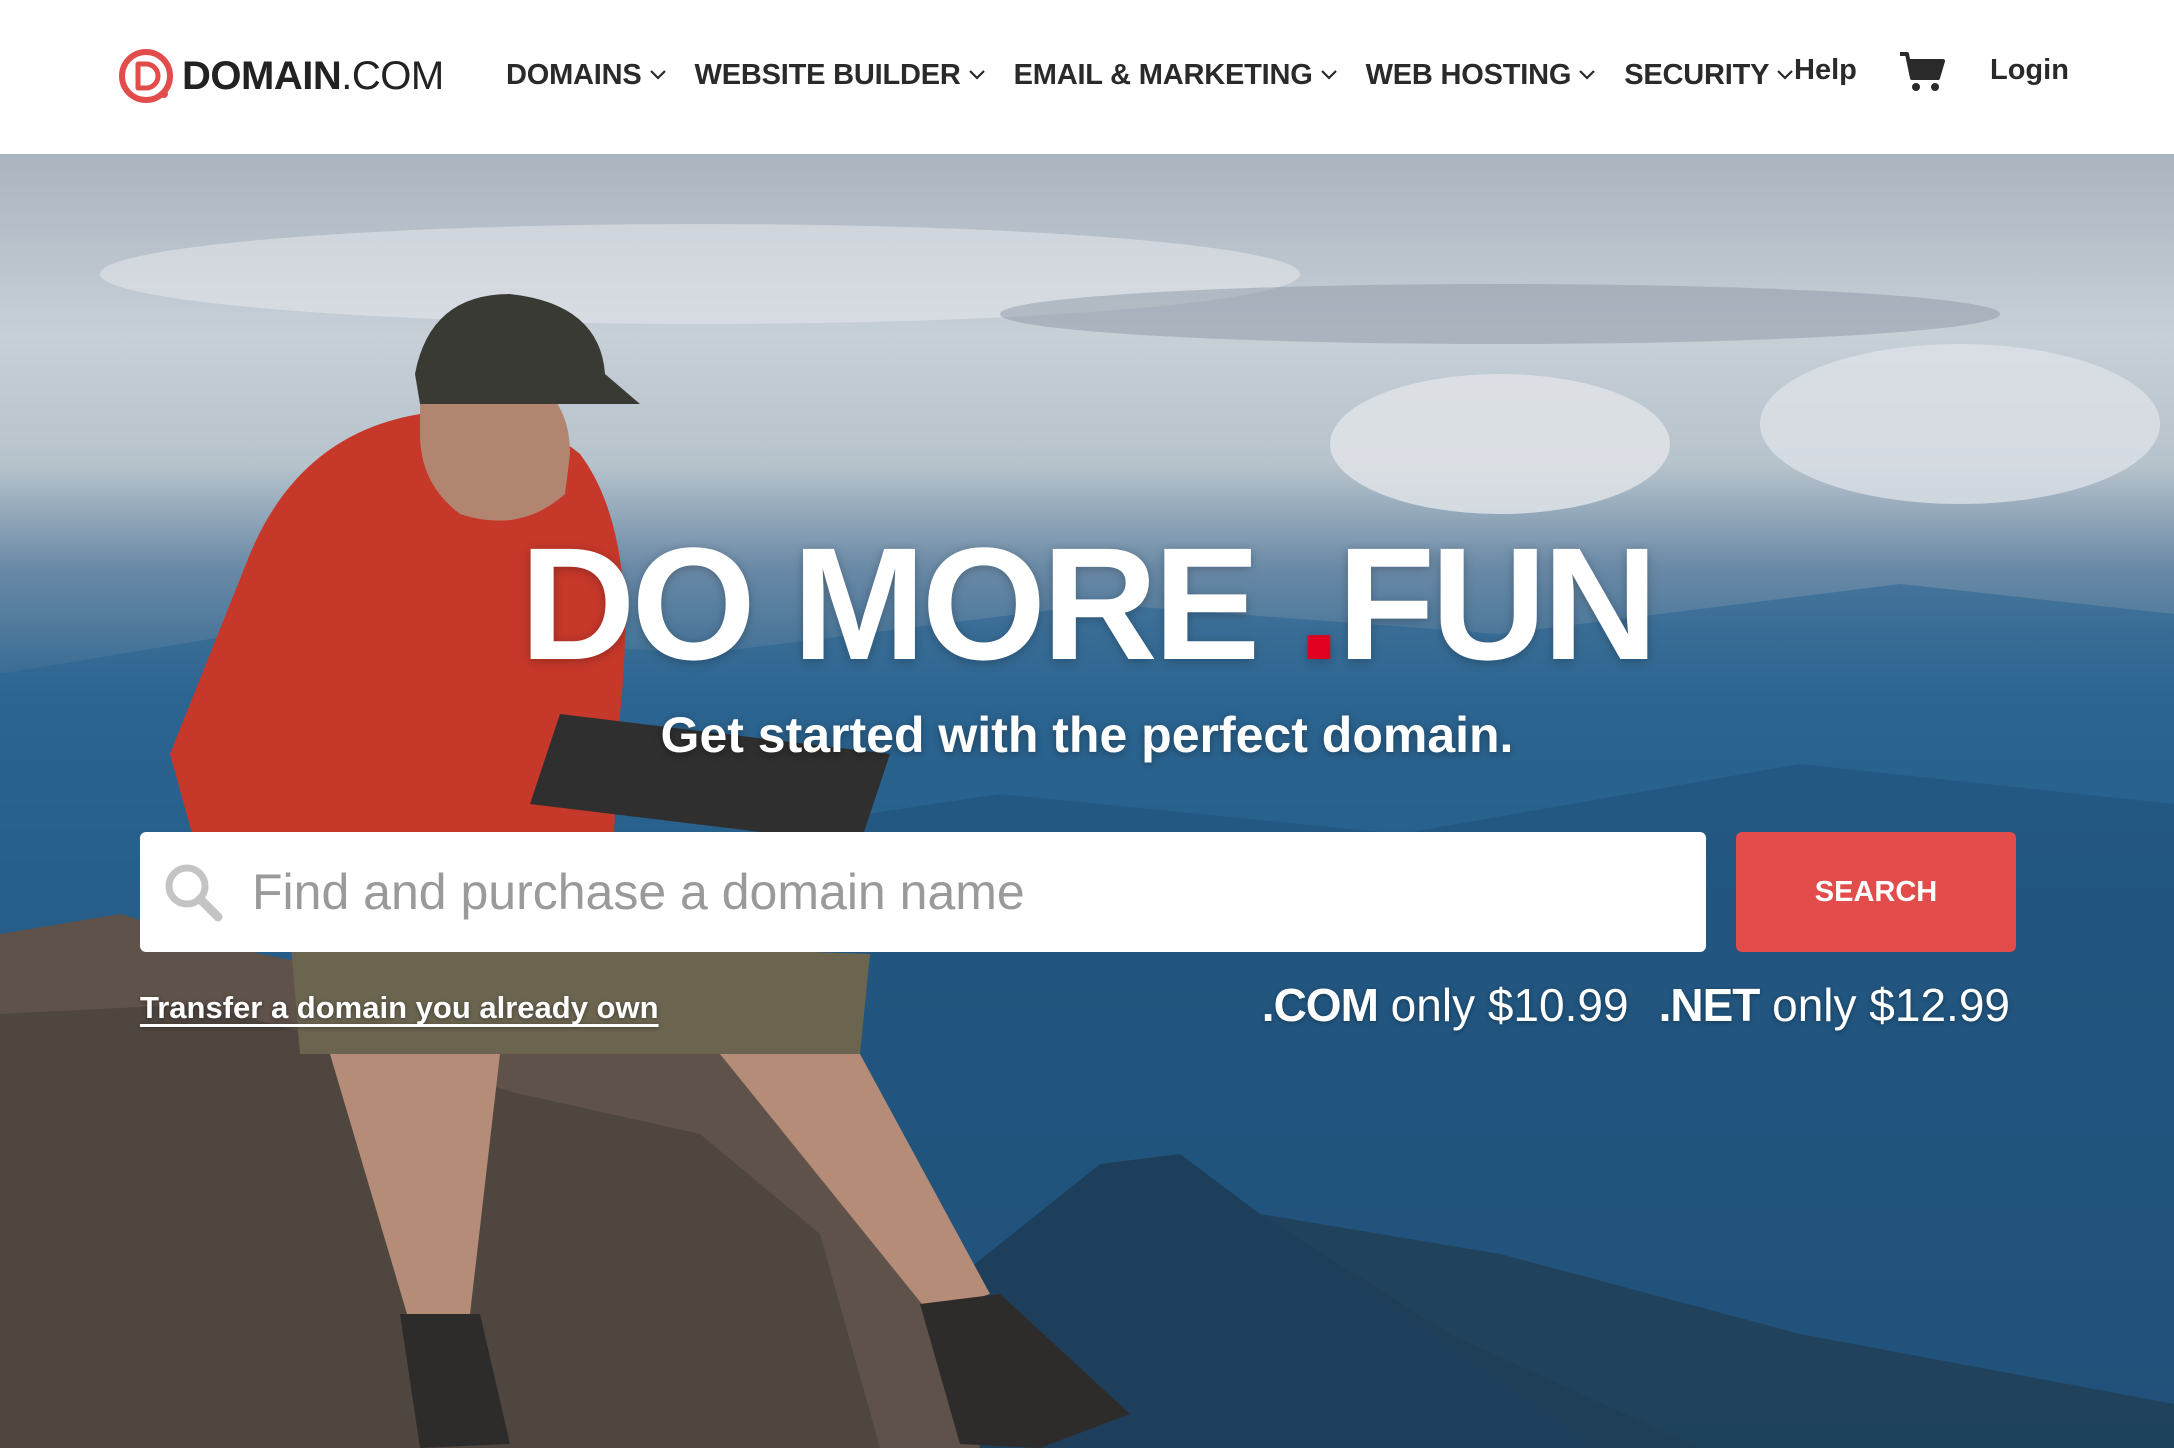  Describe the element at coordinates (194, 893) in the screenshot. I see `search-icon` at that location.